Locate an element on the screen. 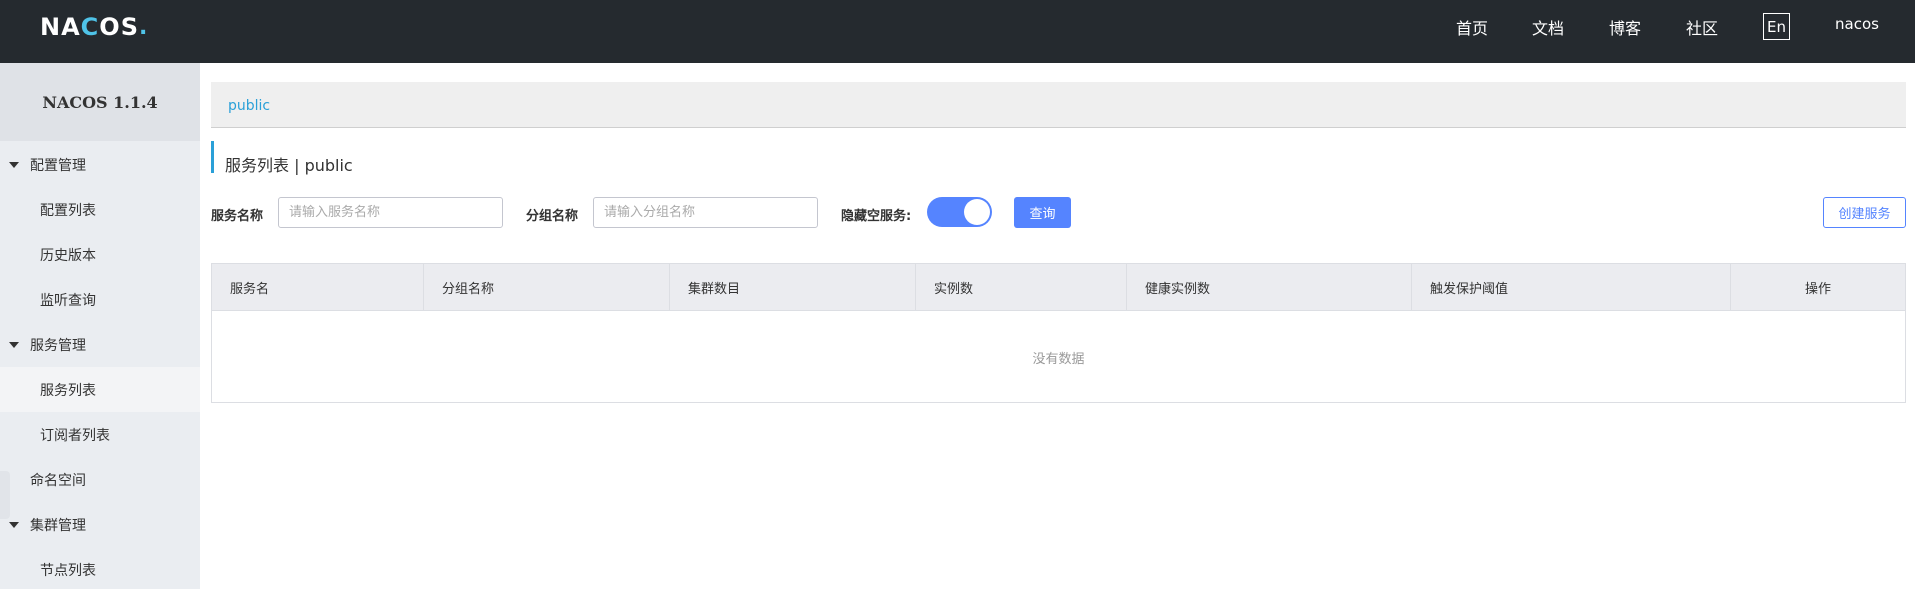  sidebar-item-subscriber-list: 订阅者列表 is located at coordinates (100, 434).